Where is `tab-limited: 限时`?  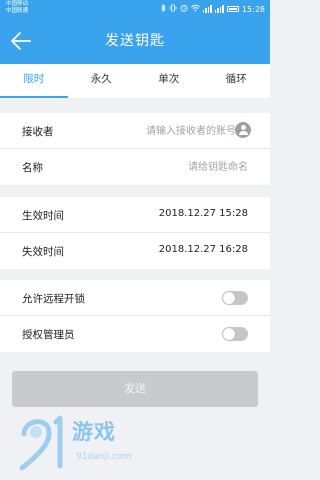
tab-limited: 限时 is located at coordinates (34, 81).